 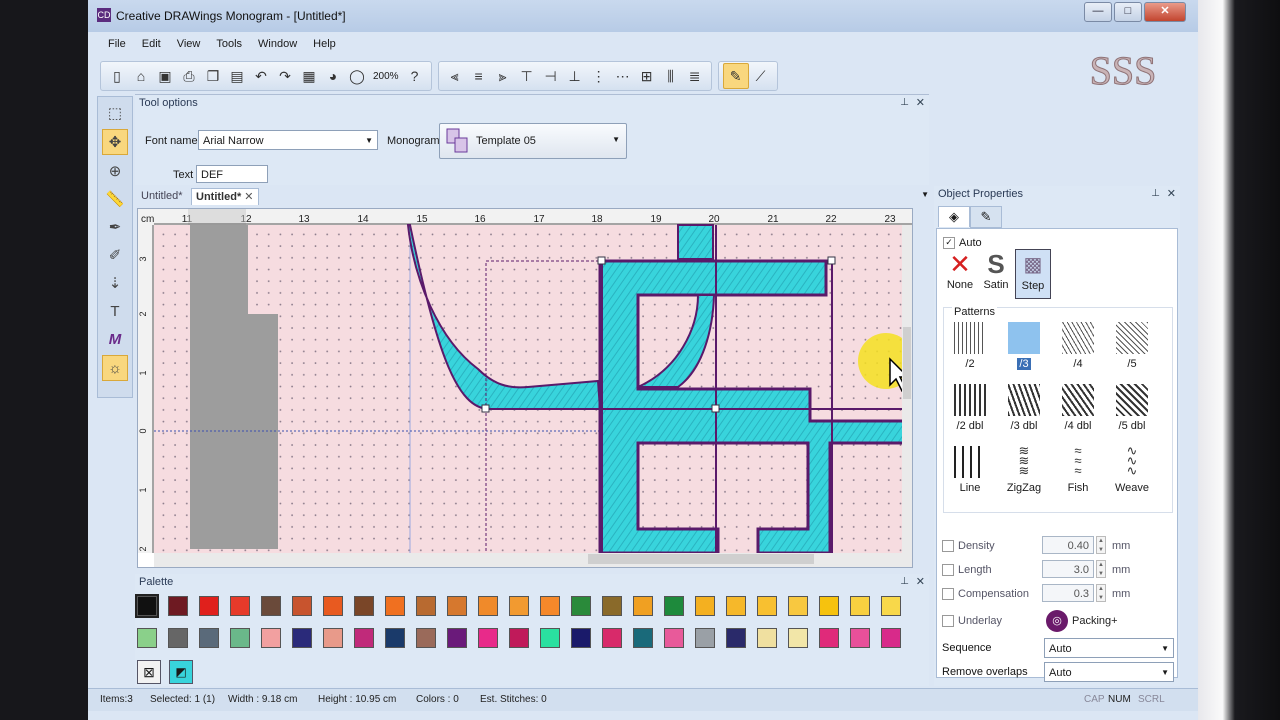 I want to click on save-icon: ▣, so click(x=165, y=76).